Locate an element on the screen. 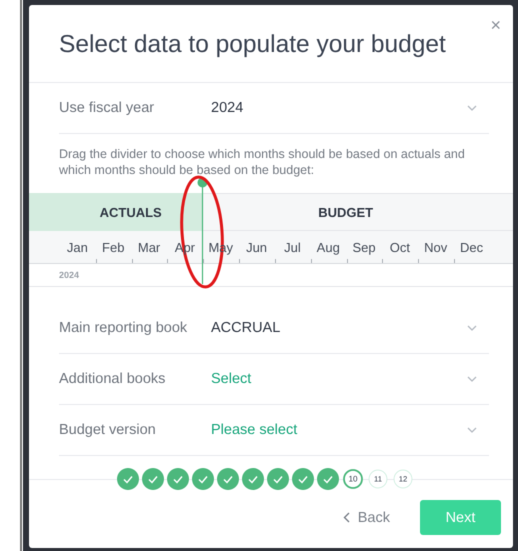  section-heading: BUDGET is located at coordinates (345, 212).